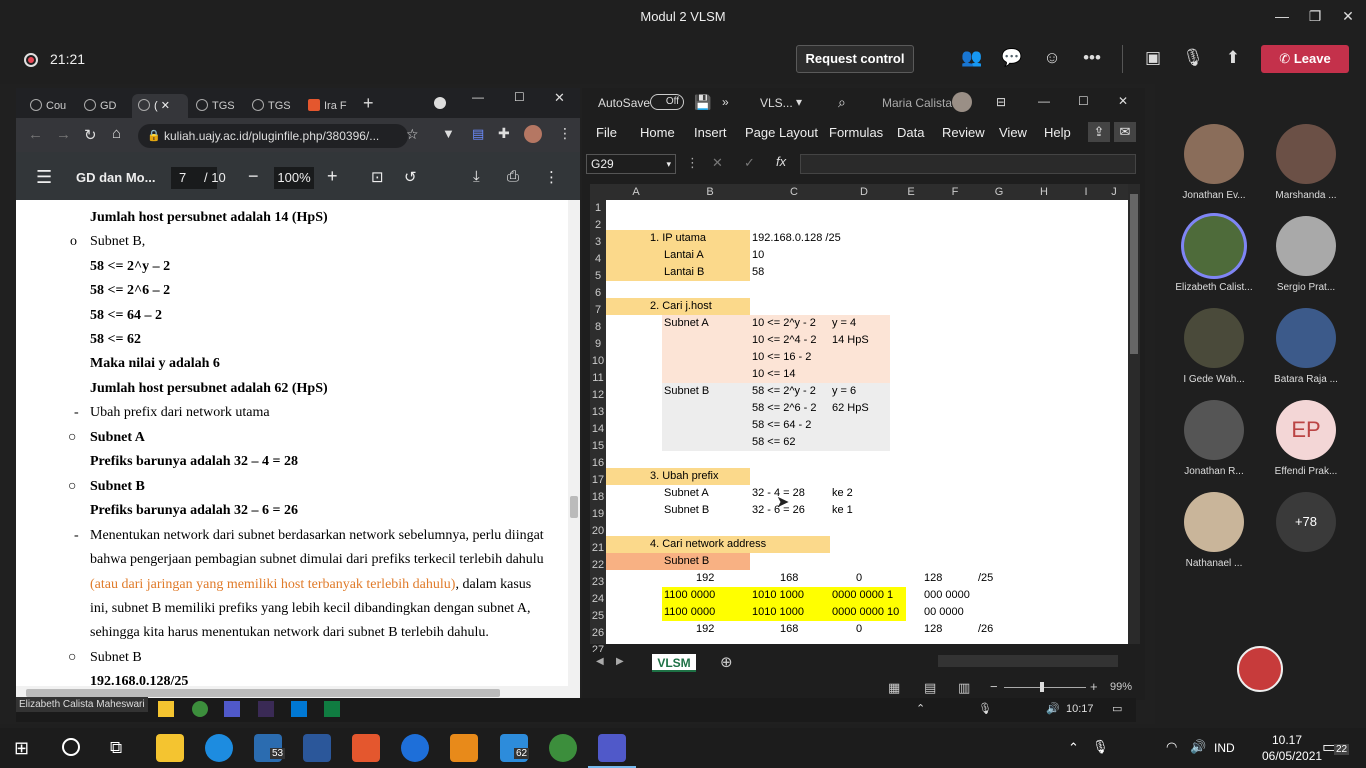 The width and height of the screenshot is (1366, 768). I want to click on column-header: C, so click(794, 192).